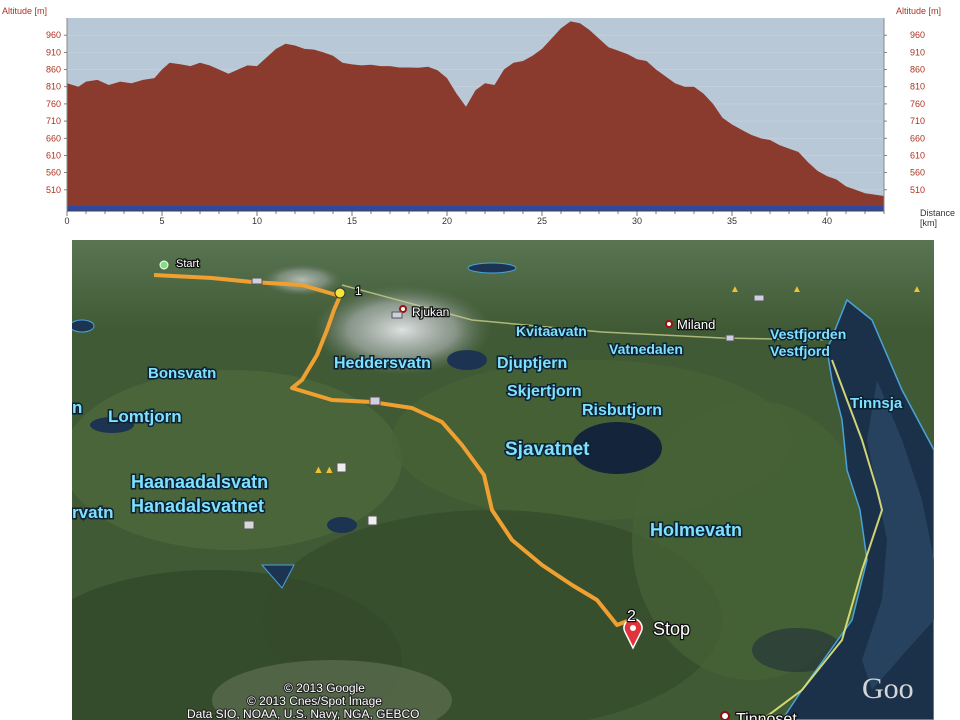 The image size is (960, 720). I want to click on hanadalsvatnet-label: Hanadalsvatnet, so click(197, 506).